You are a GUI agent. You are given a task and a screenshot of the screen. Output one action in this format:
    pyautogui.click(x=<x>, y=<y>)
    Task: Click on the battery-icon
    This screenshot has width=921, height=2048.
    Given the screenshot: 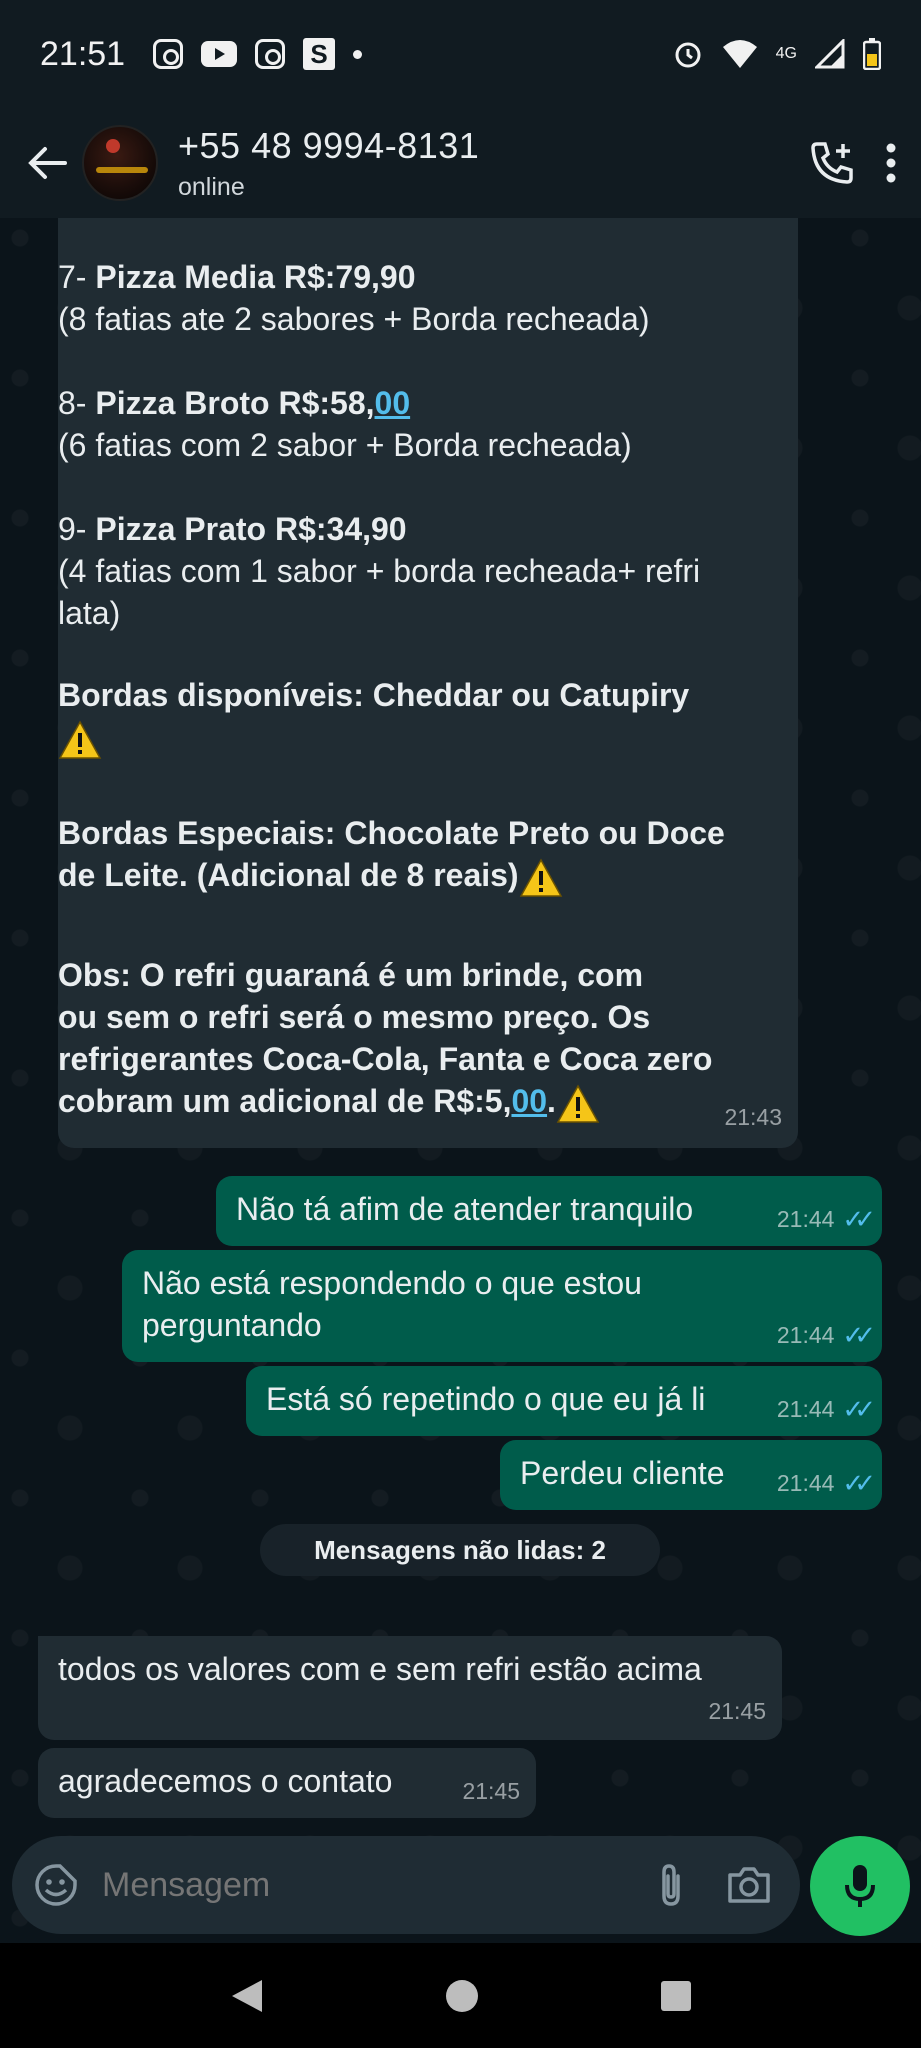 What is the action you would take?
    pyautogui.click(x=872, y=54)
    